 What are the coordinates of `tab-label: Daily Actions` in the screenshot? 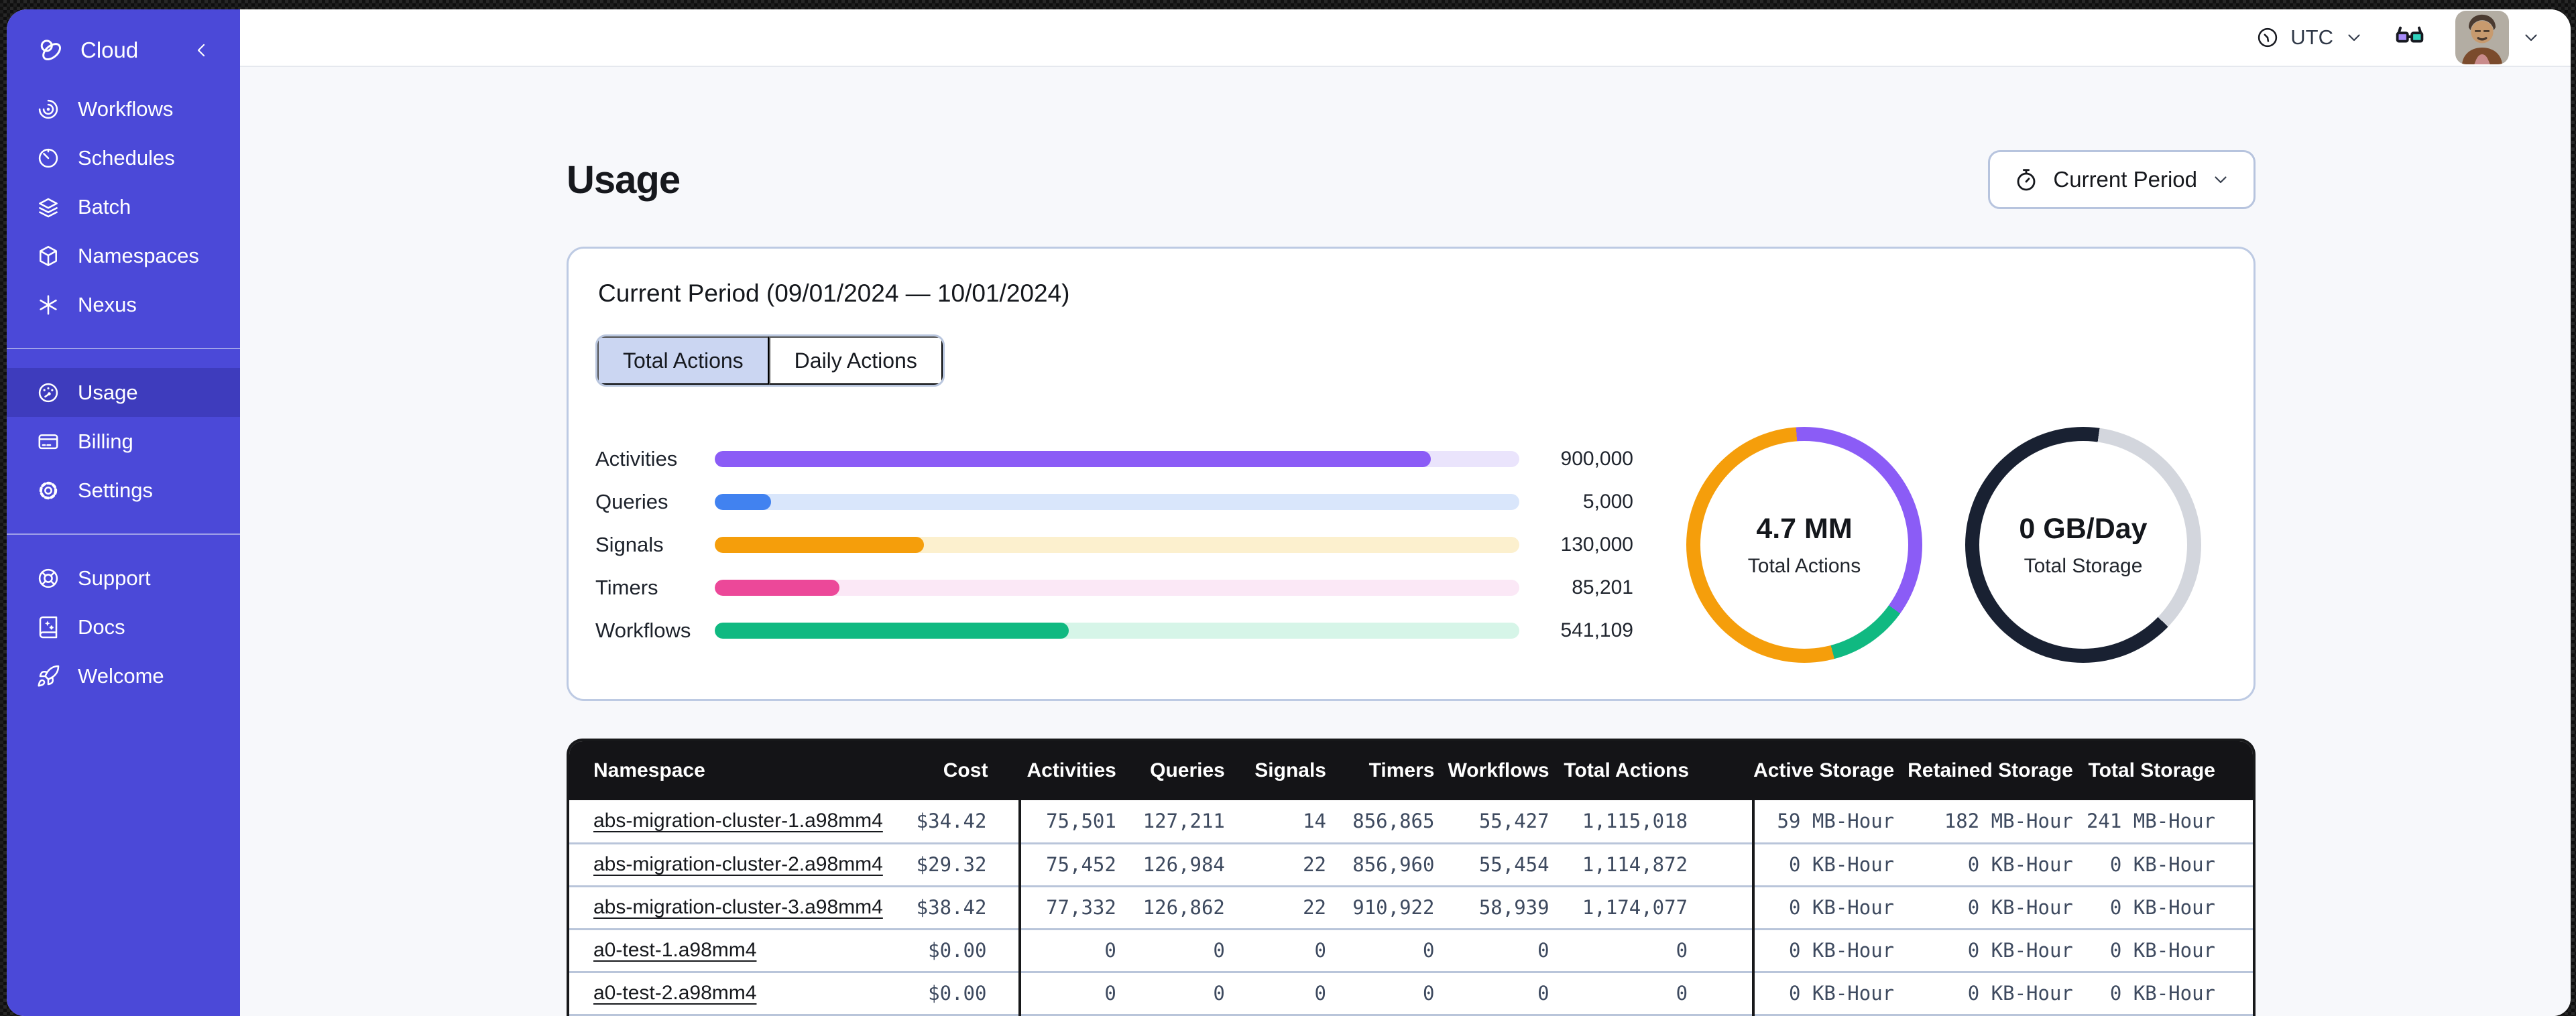 It's located at (855, 360).